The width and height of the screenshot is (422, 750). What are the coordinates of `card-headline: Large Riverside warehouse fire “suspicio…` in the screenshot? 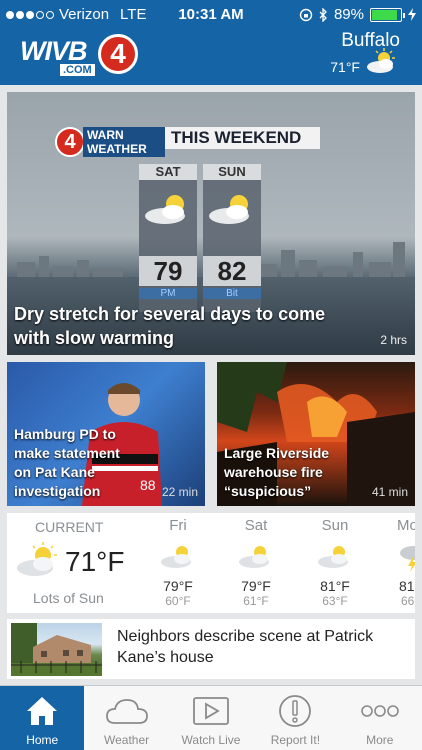 It's located at (289, 472).